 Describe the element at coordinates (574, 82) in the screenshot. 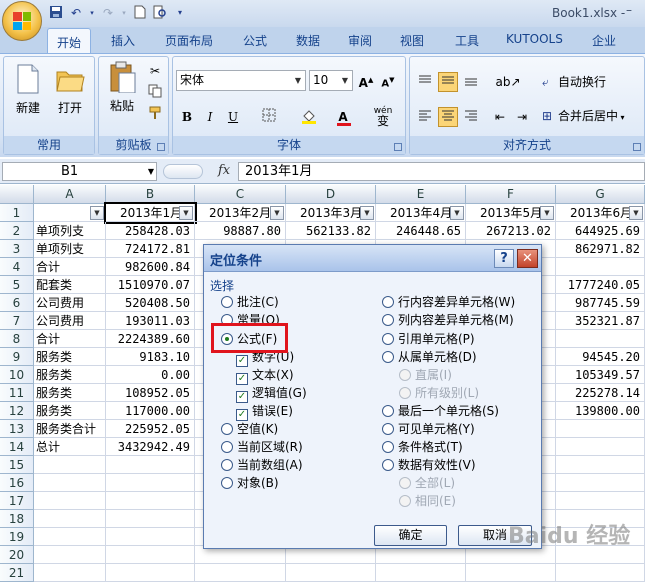

I see `wrap-text-button: ⤶ 自动换行` at that location.